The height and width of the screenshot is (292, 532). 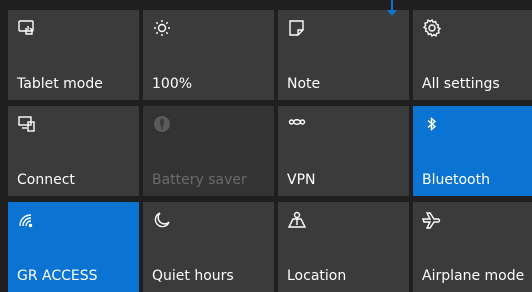 What do you see at coordinates (317, 276) in the screenshot?
I see `tile-label: Location` at bounding box center [317, 276].